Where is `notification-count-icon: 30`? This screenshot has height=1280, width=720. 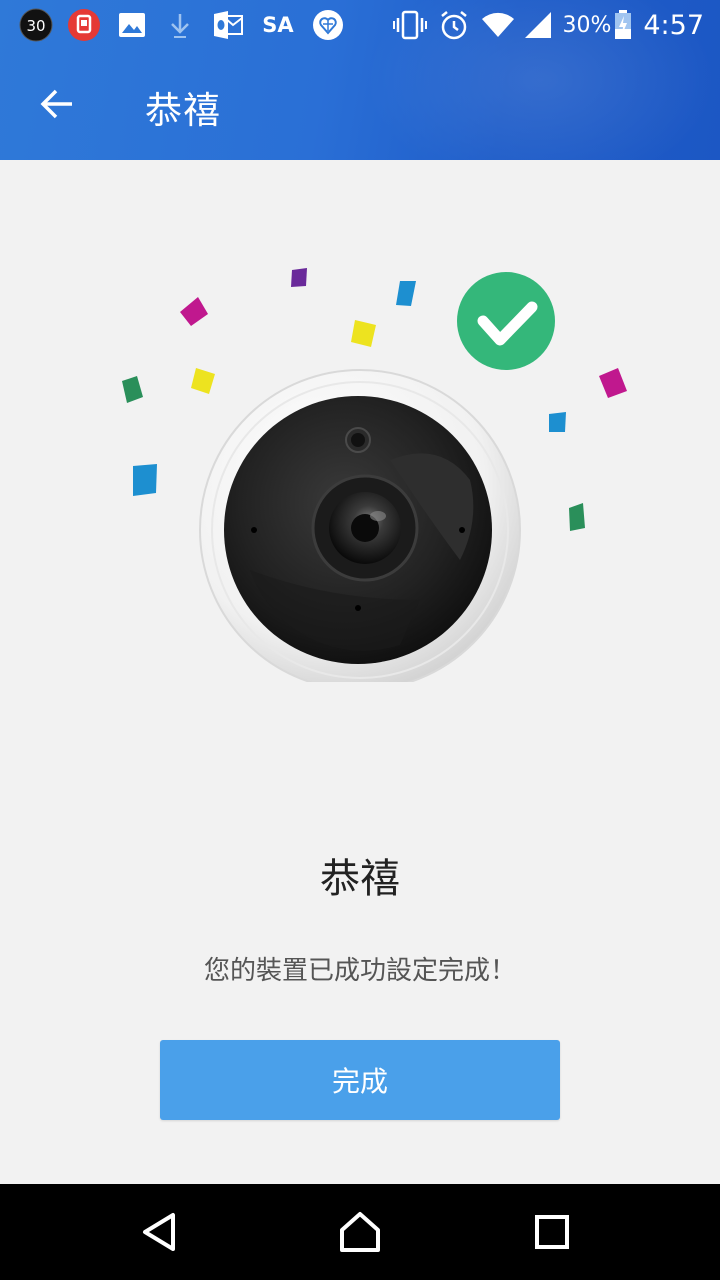
notification-count-icon: 30 is located at coordinates (36, 25).